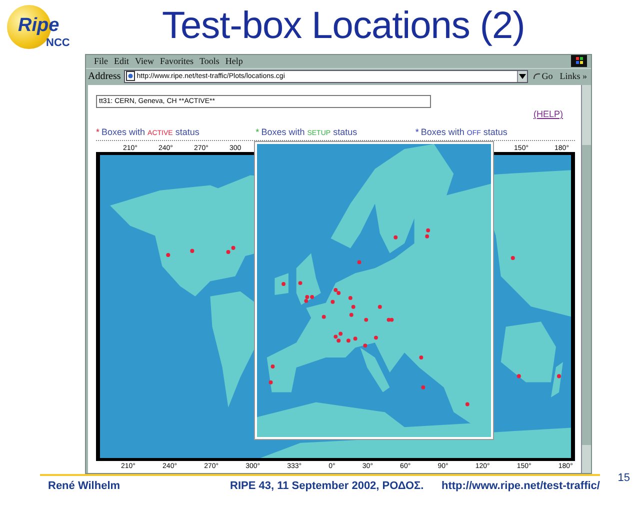 Image resolution: width=640 pixels, height=512 pixels. What do you see at coordinates (579, 61) in the screenshot?
I see `windows-flag-icon` at bounding box center [579, 61].